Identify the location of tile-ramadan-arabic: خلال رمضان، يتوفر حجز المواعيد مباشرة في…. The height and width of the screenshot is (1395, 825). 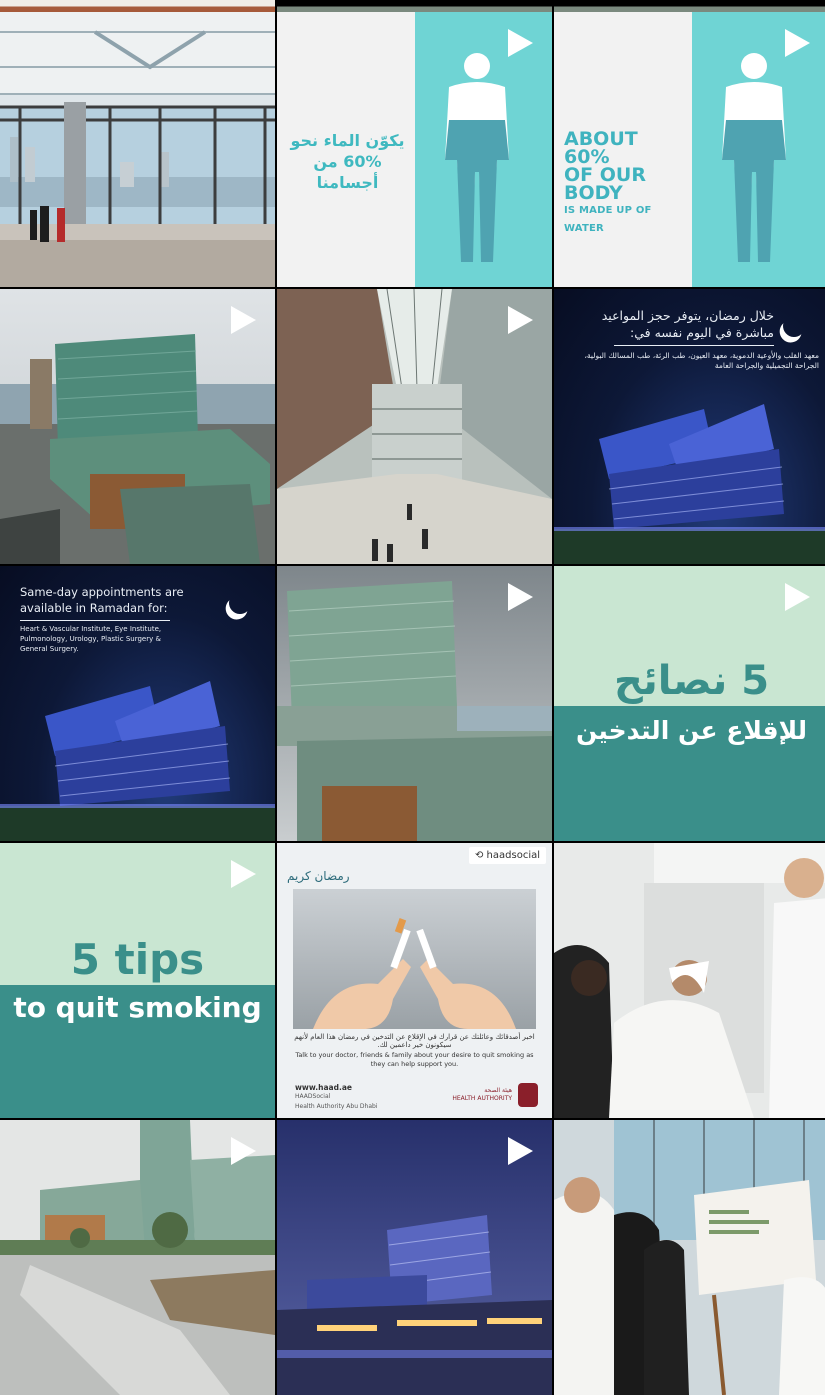
(689, 426).